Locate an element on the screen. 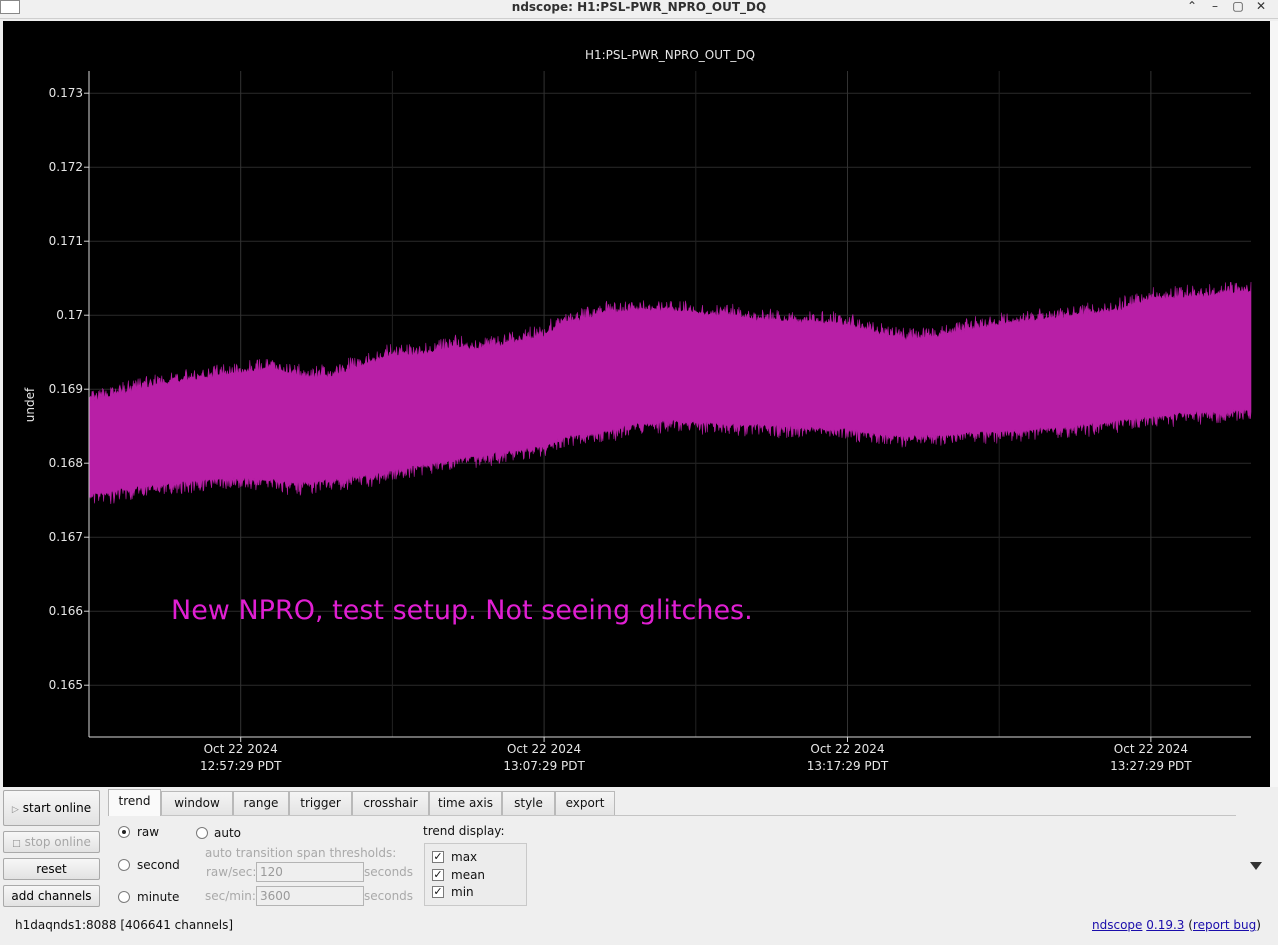 This screenshot has width=1278, height=945. x-axis-clip is located at coordinates (636, 785).